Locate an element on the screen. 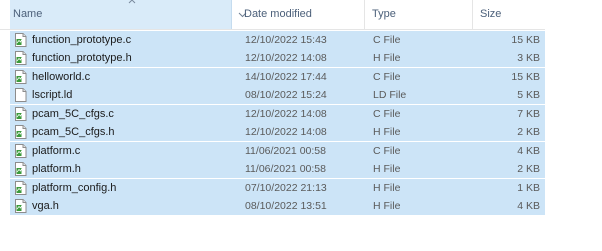 This screenshot has height=251, width=602. file-row: platform.c 11/06/2021 00:58 C File 4 KB is located at coordinates (277, 150).